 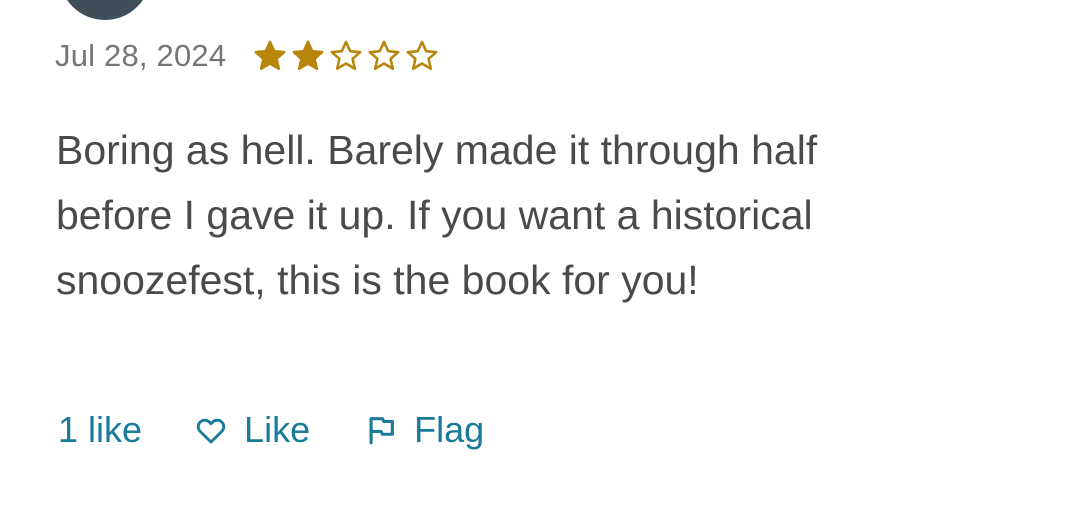 I want to click on flag-label: Flag, so click(x=449, y=429).